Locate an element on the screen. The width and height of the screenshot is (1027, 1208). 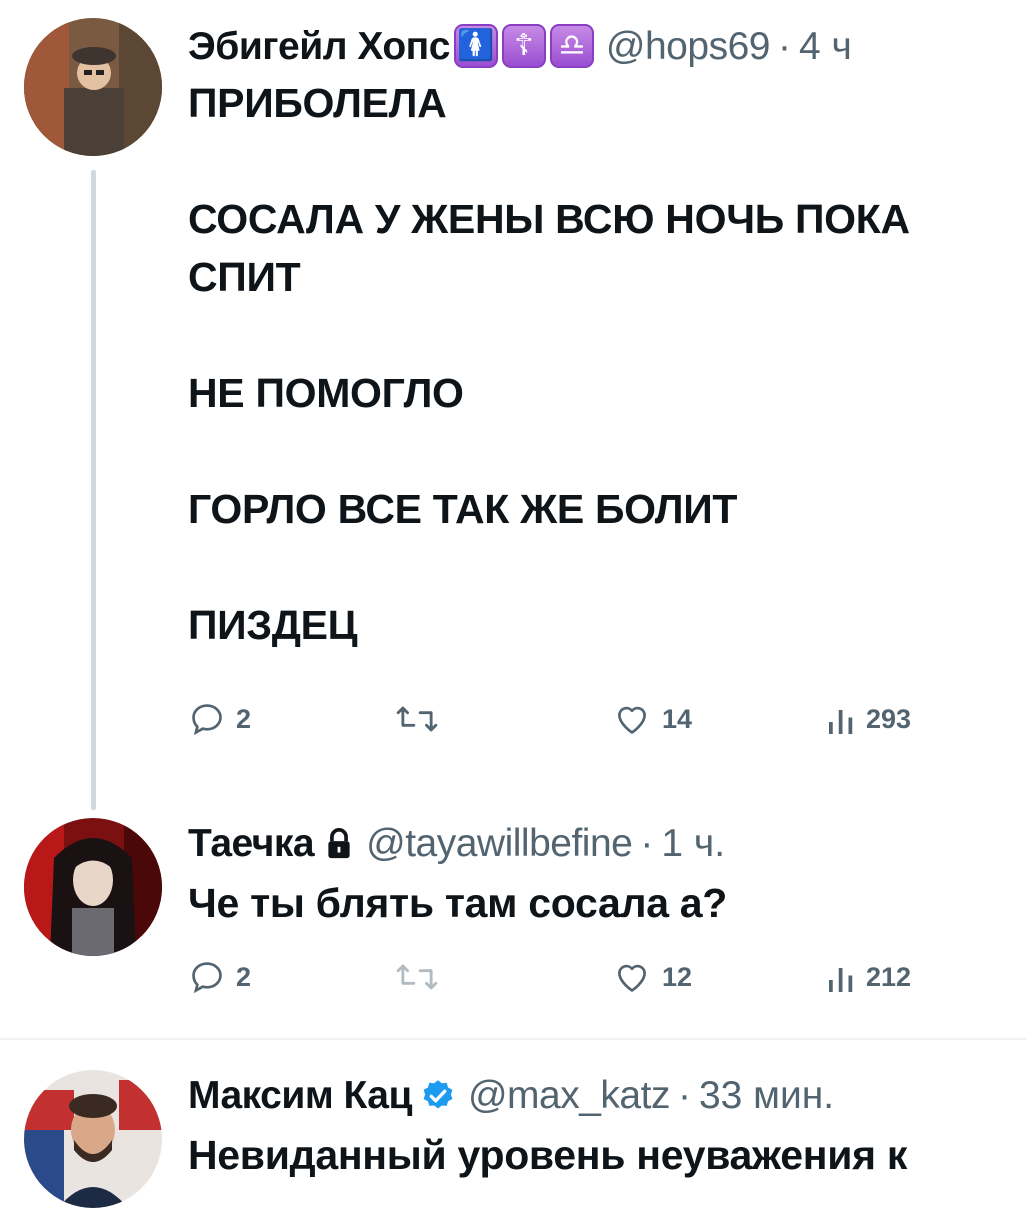
avatar-max-katz is located at coordinates (93, 1139).